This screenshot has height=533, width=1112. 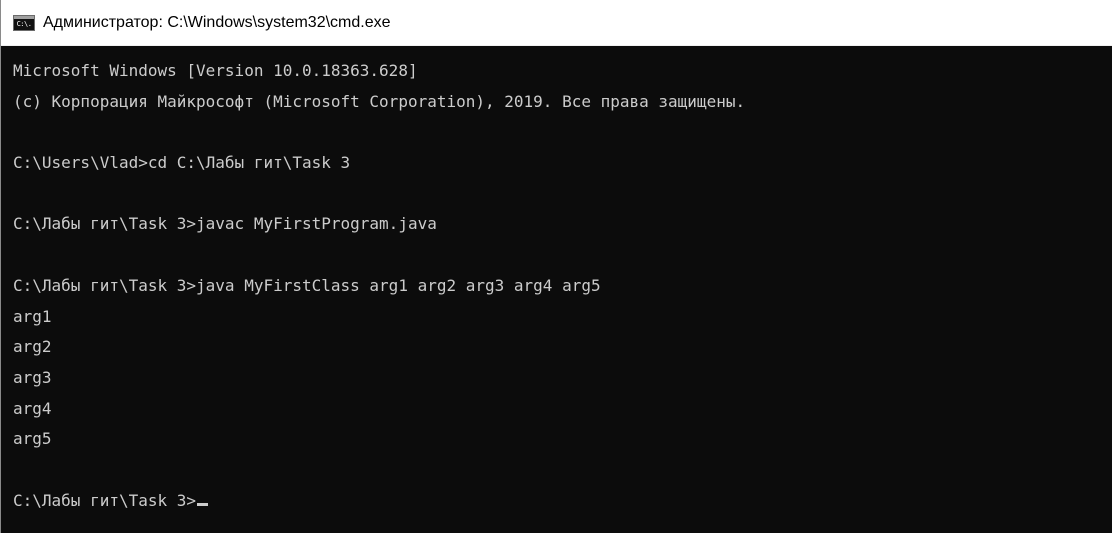 I want to click on text-cursor, so click(x=203, y=504).